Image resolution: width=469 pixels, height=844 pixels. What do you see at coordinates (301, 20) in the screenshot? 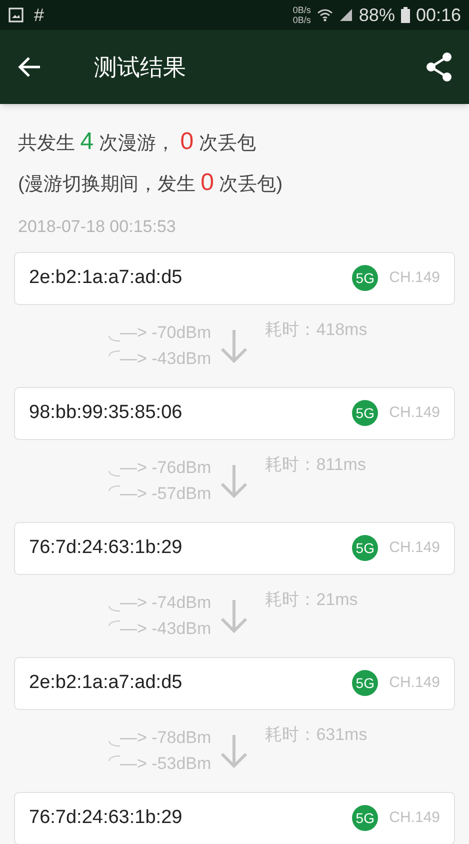
I see `download-speed: 0B/s` at bounding box center [301, 20].